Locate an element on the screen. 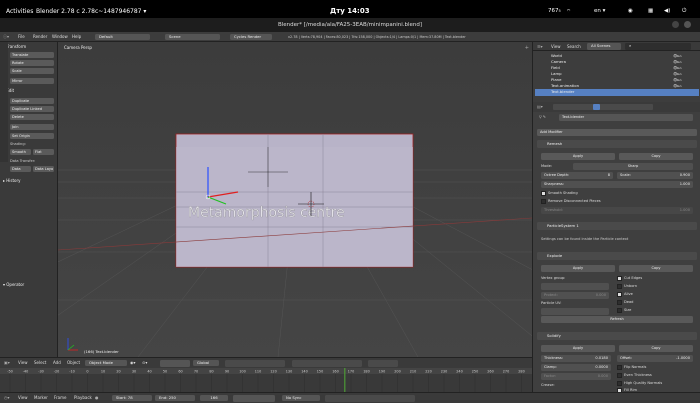  fill-rim-checkbox is located at coordinates (619, 390).